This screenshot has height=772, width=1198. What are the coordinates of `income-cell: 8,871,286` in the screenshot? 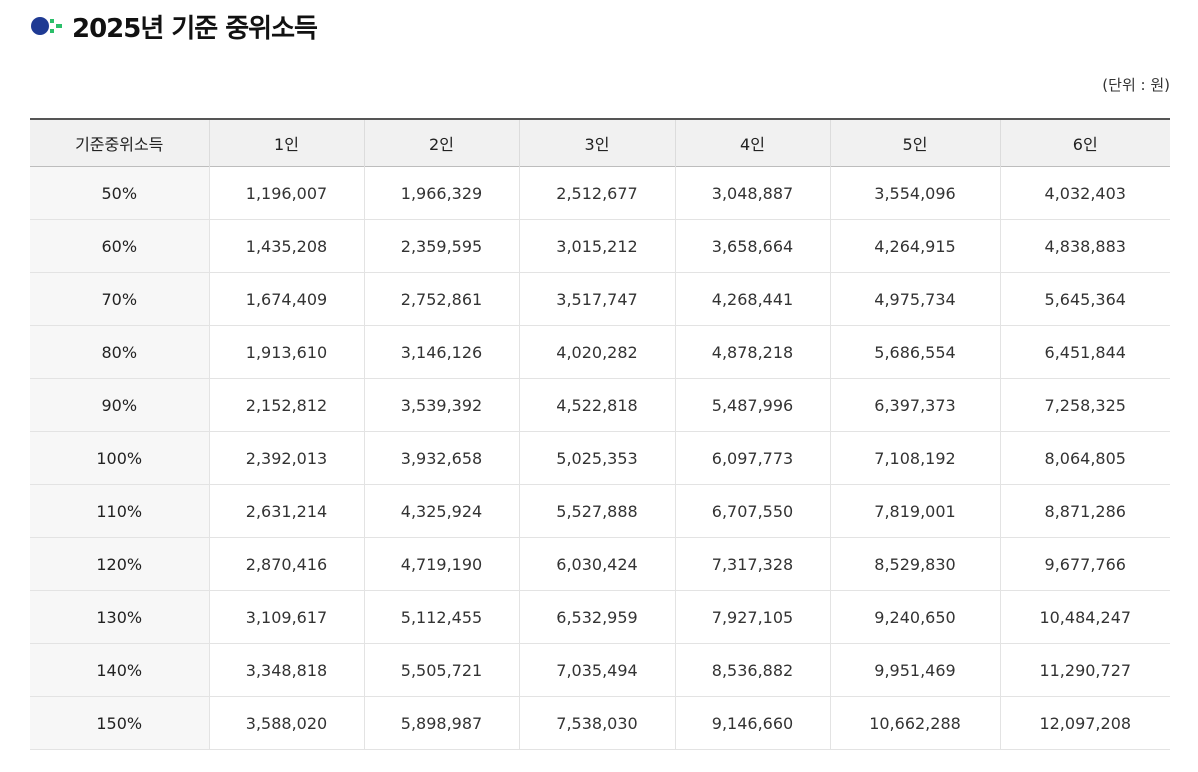 It's located at (1084, 511).